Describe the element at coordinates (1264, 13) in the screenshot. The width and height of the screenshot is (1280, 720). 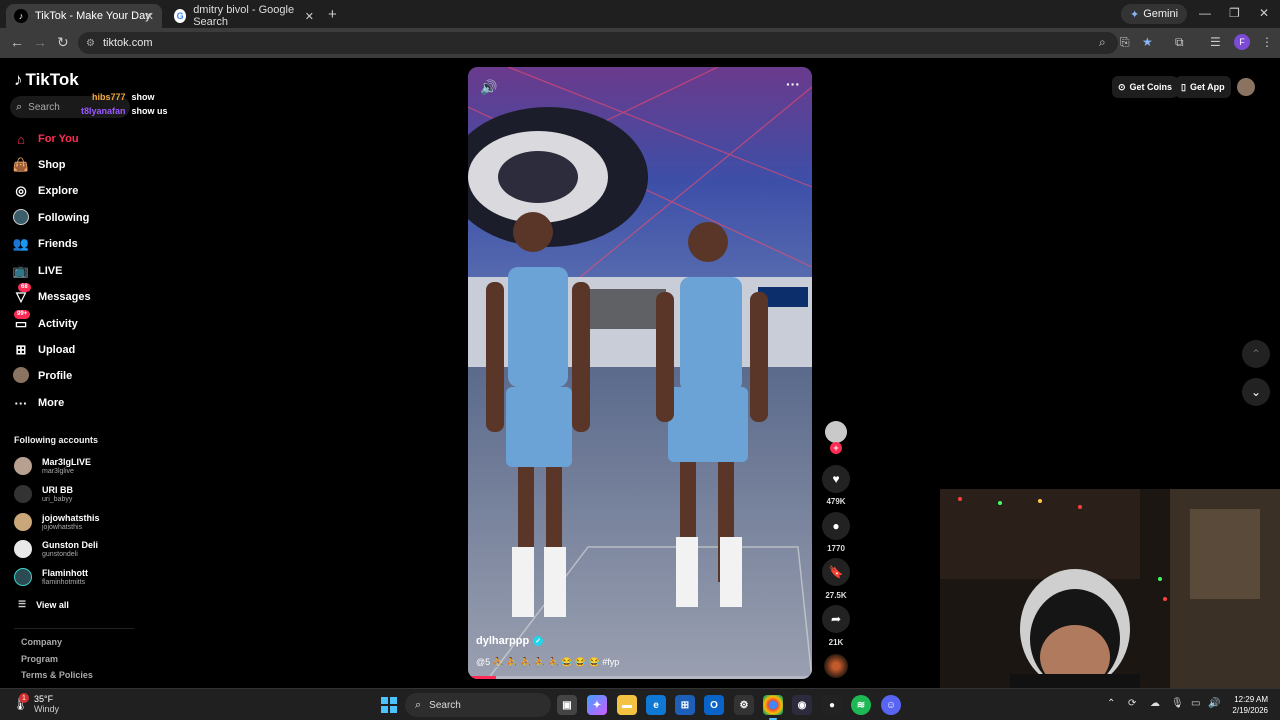
I see `close-window-icon: ✕` at that location.